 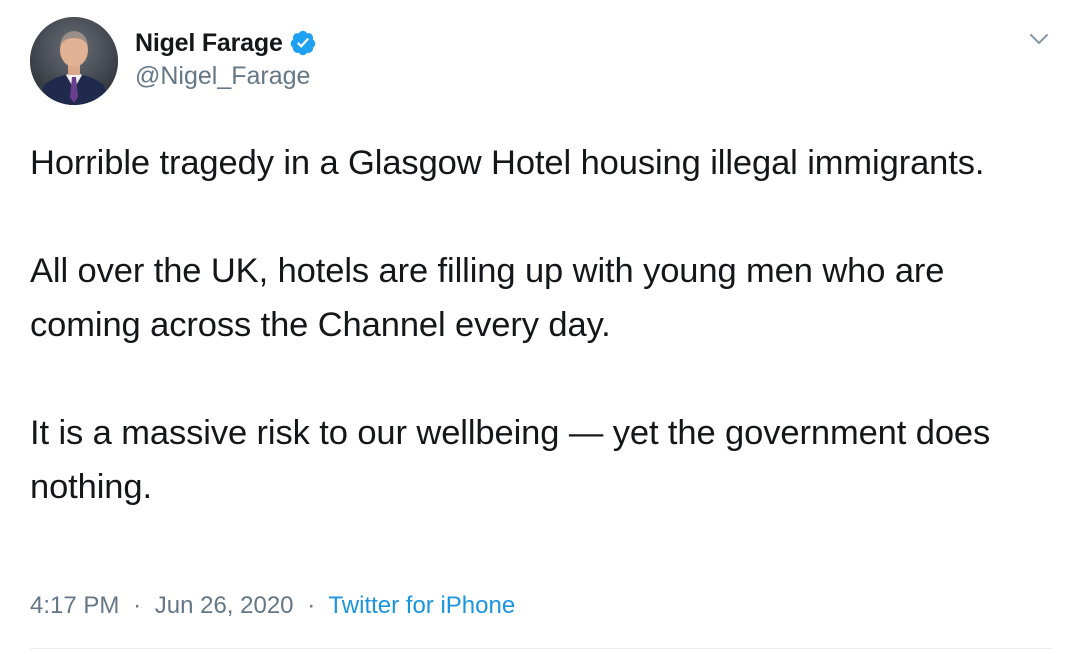 What do you see at coordinates (1039, 39) in the screenshot?
I see `chevron-down-icon` at bounding box center [1039, 39].